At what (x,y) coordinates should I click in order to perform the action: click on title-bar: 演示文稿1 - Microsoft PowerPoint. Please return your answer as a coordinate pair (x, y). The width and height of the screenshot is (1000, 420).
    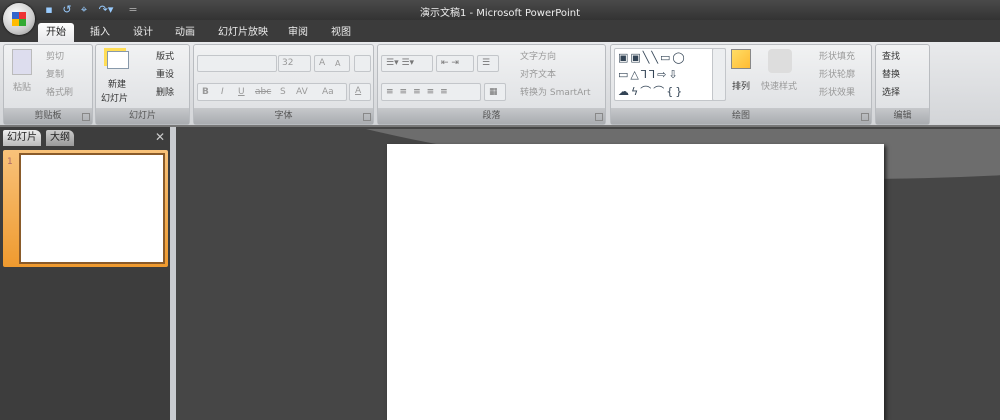
    Looking at the image, I should click on (500, 10).